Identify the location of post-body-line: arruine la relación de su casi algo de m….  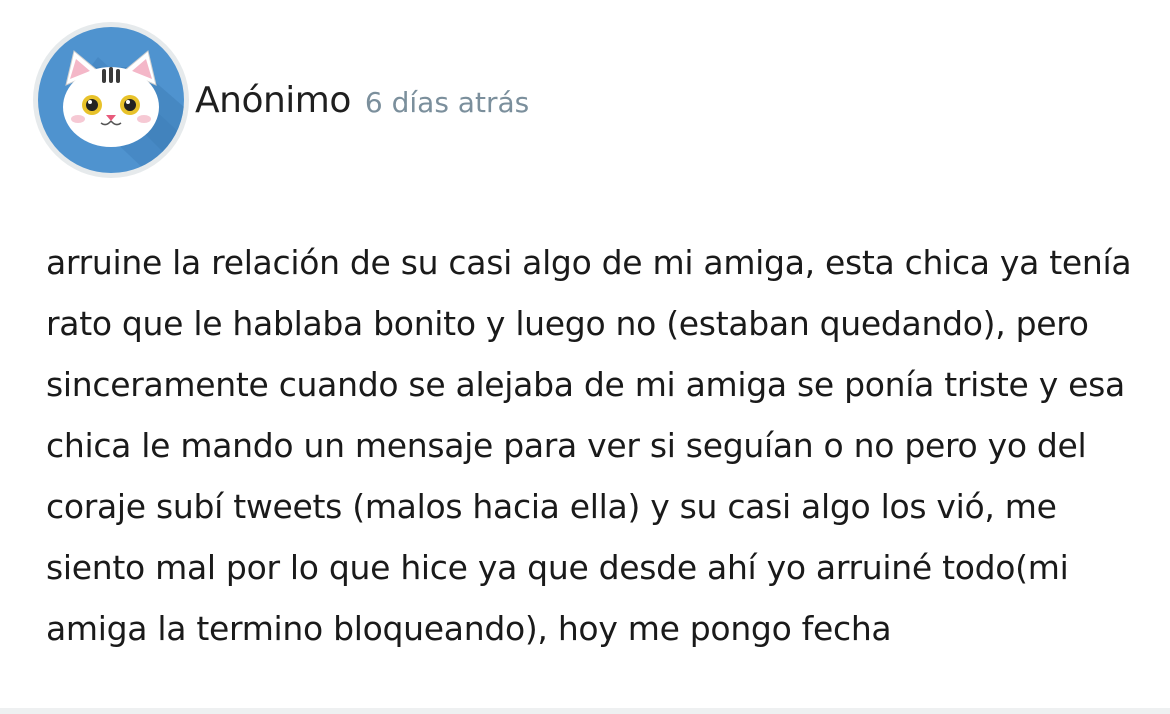
(589, 262).